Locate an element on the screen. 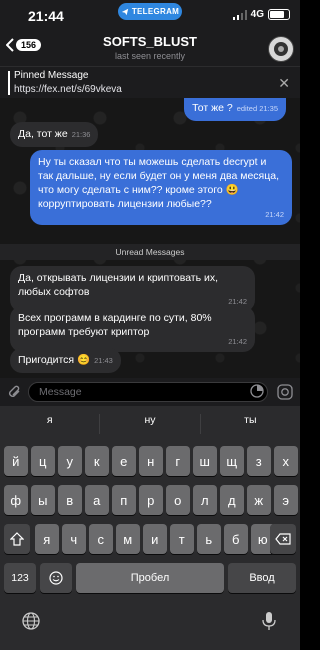 The width and height of the screenshot is (320, 650). letter-key: к is located at coordinates (97, 461).